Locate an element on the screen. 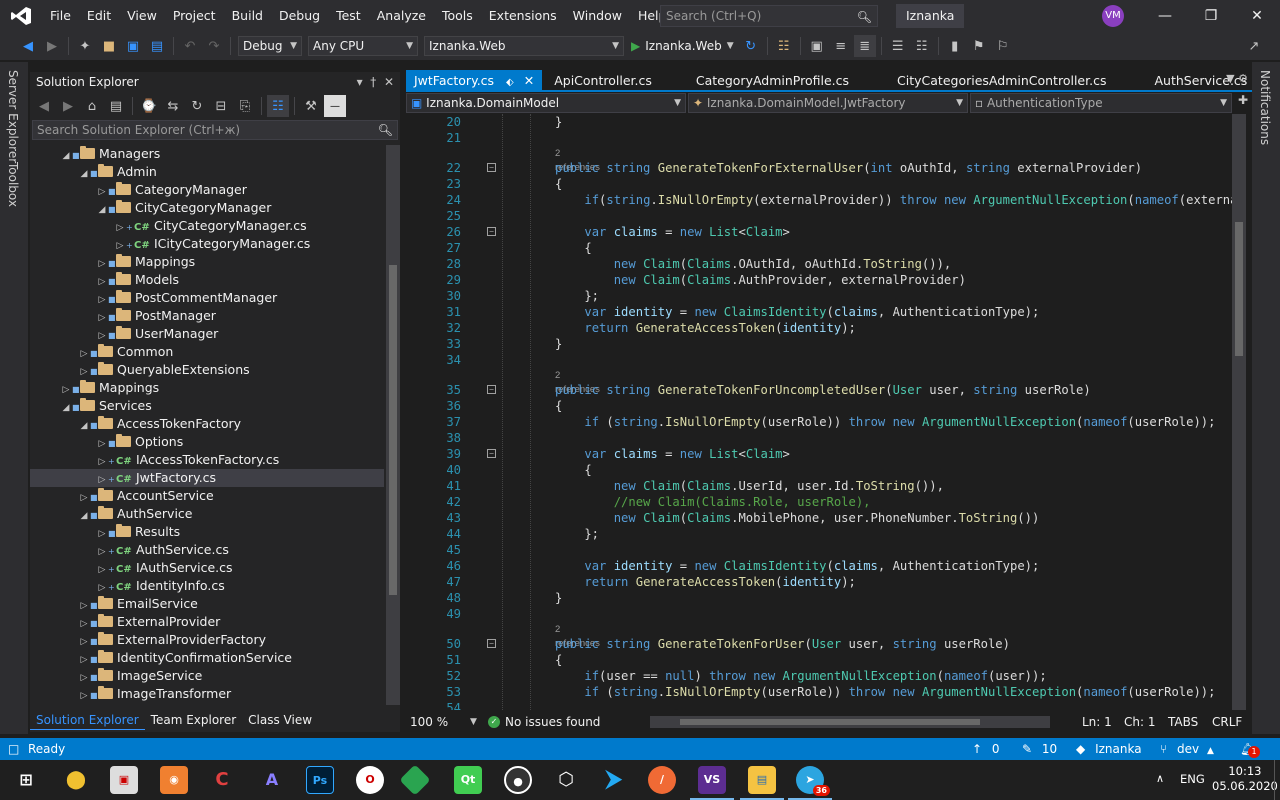 The width and height of the screenshot is (1280, 800). open-folder-icon: ■ is located at coordinates (109, 46).